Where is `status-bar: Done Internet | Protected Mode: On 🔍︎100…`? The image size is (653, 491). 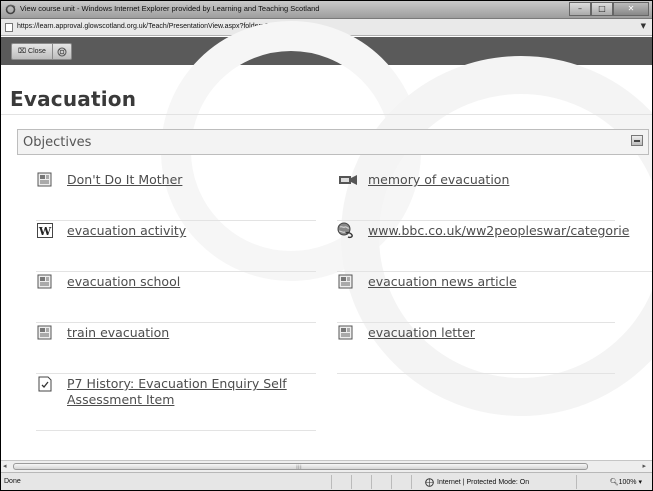
status-bar: Done Internet | Protected Mode: On 🔍︎100… is located at coordinates (326, 481).